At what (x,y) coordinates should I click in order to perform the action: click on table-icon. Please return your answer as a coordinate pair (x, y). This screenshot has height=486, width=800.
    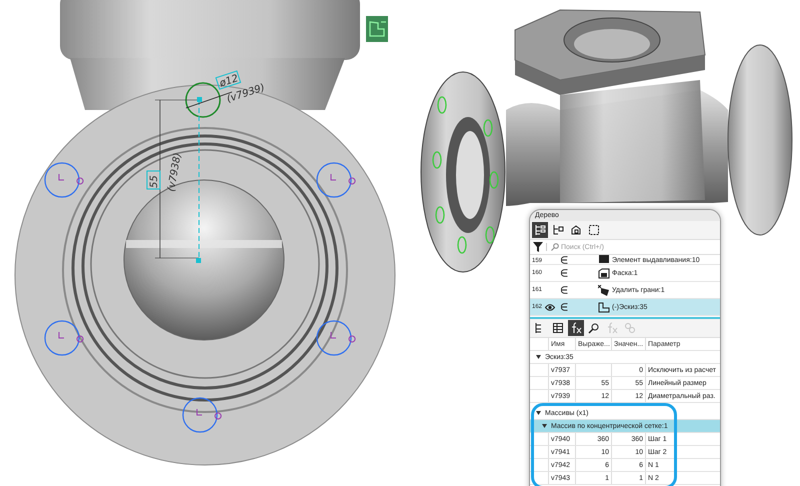
    Looking at the image, I should click on (558, 328).